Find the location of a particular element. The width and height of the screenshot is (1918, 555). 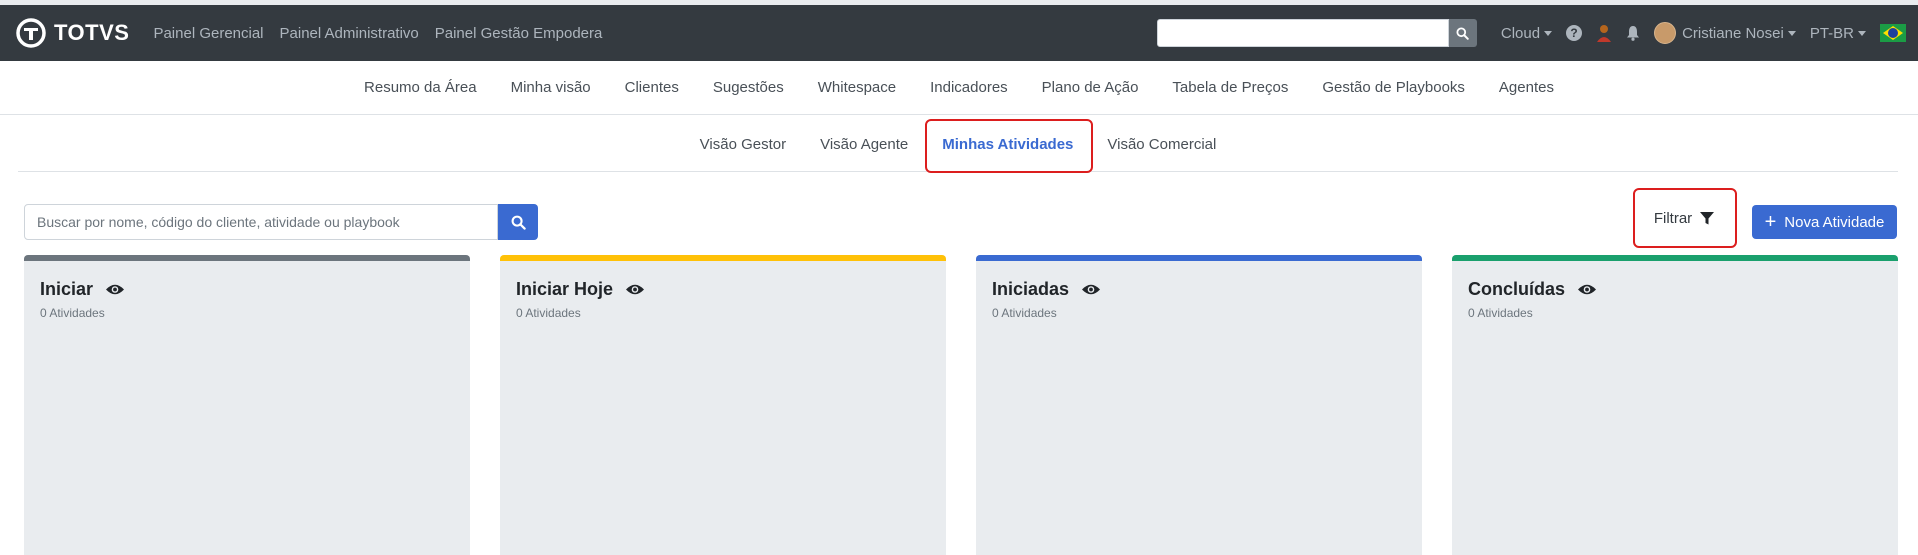

column-title: Concluídas is located at coordinates (1517, 289).